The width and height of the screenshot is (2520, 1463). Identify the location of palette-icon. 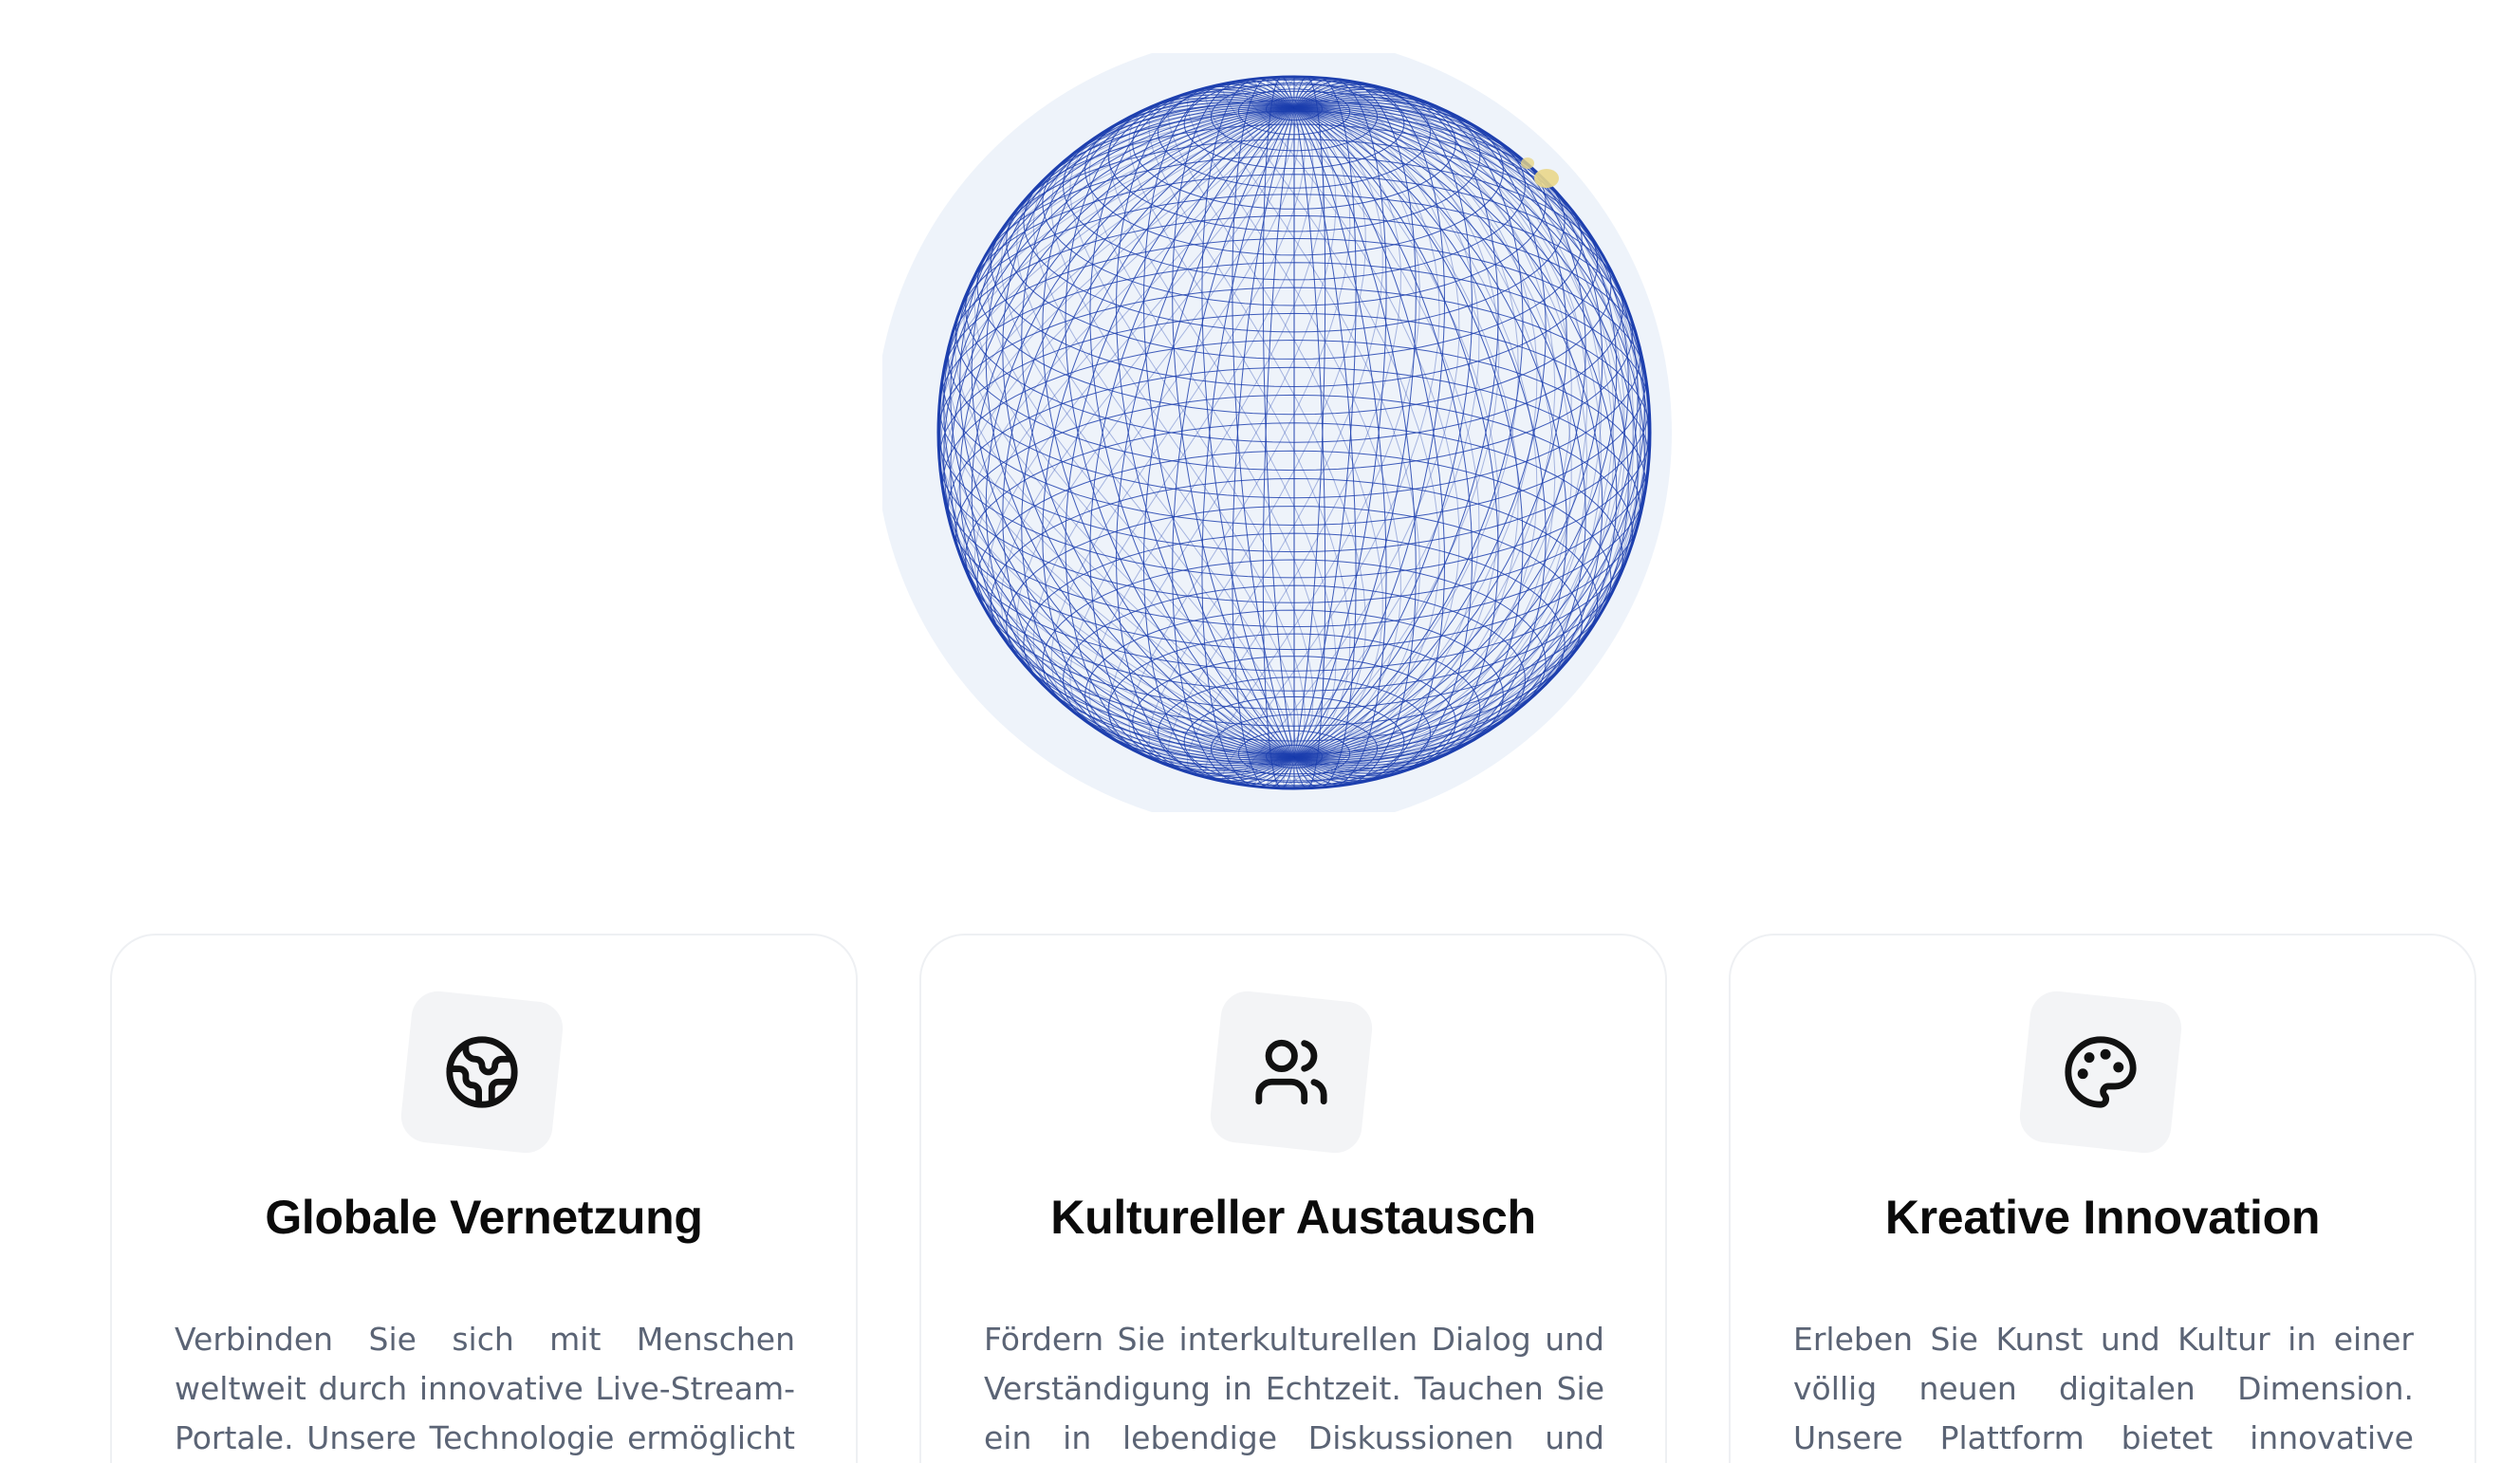
(2101, 1072).